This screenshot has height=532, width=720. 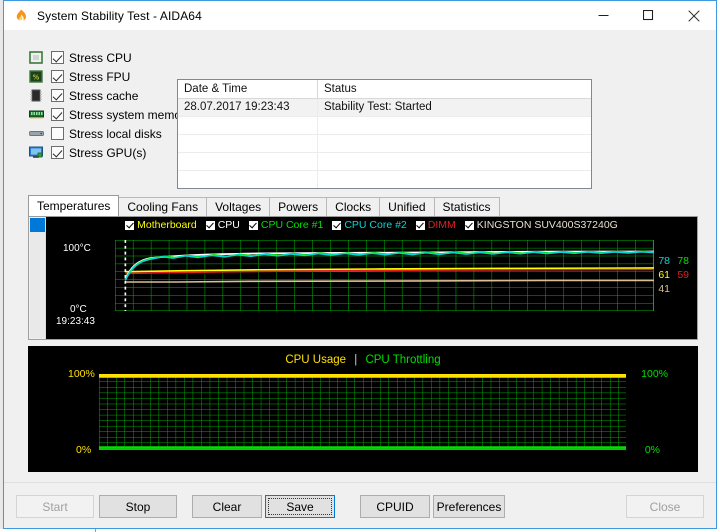 I want to click on start-button: Start, so click(x=55, y=506).